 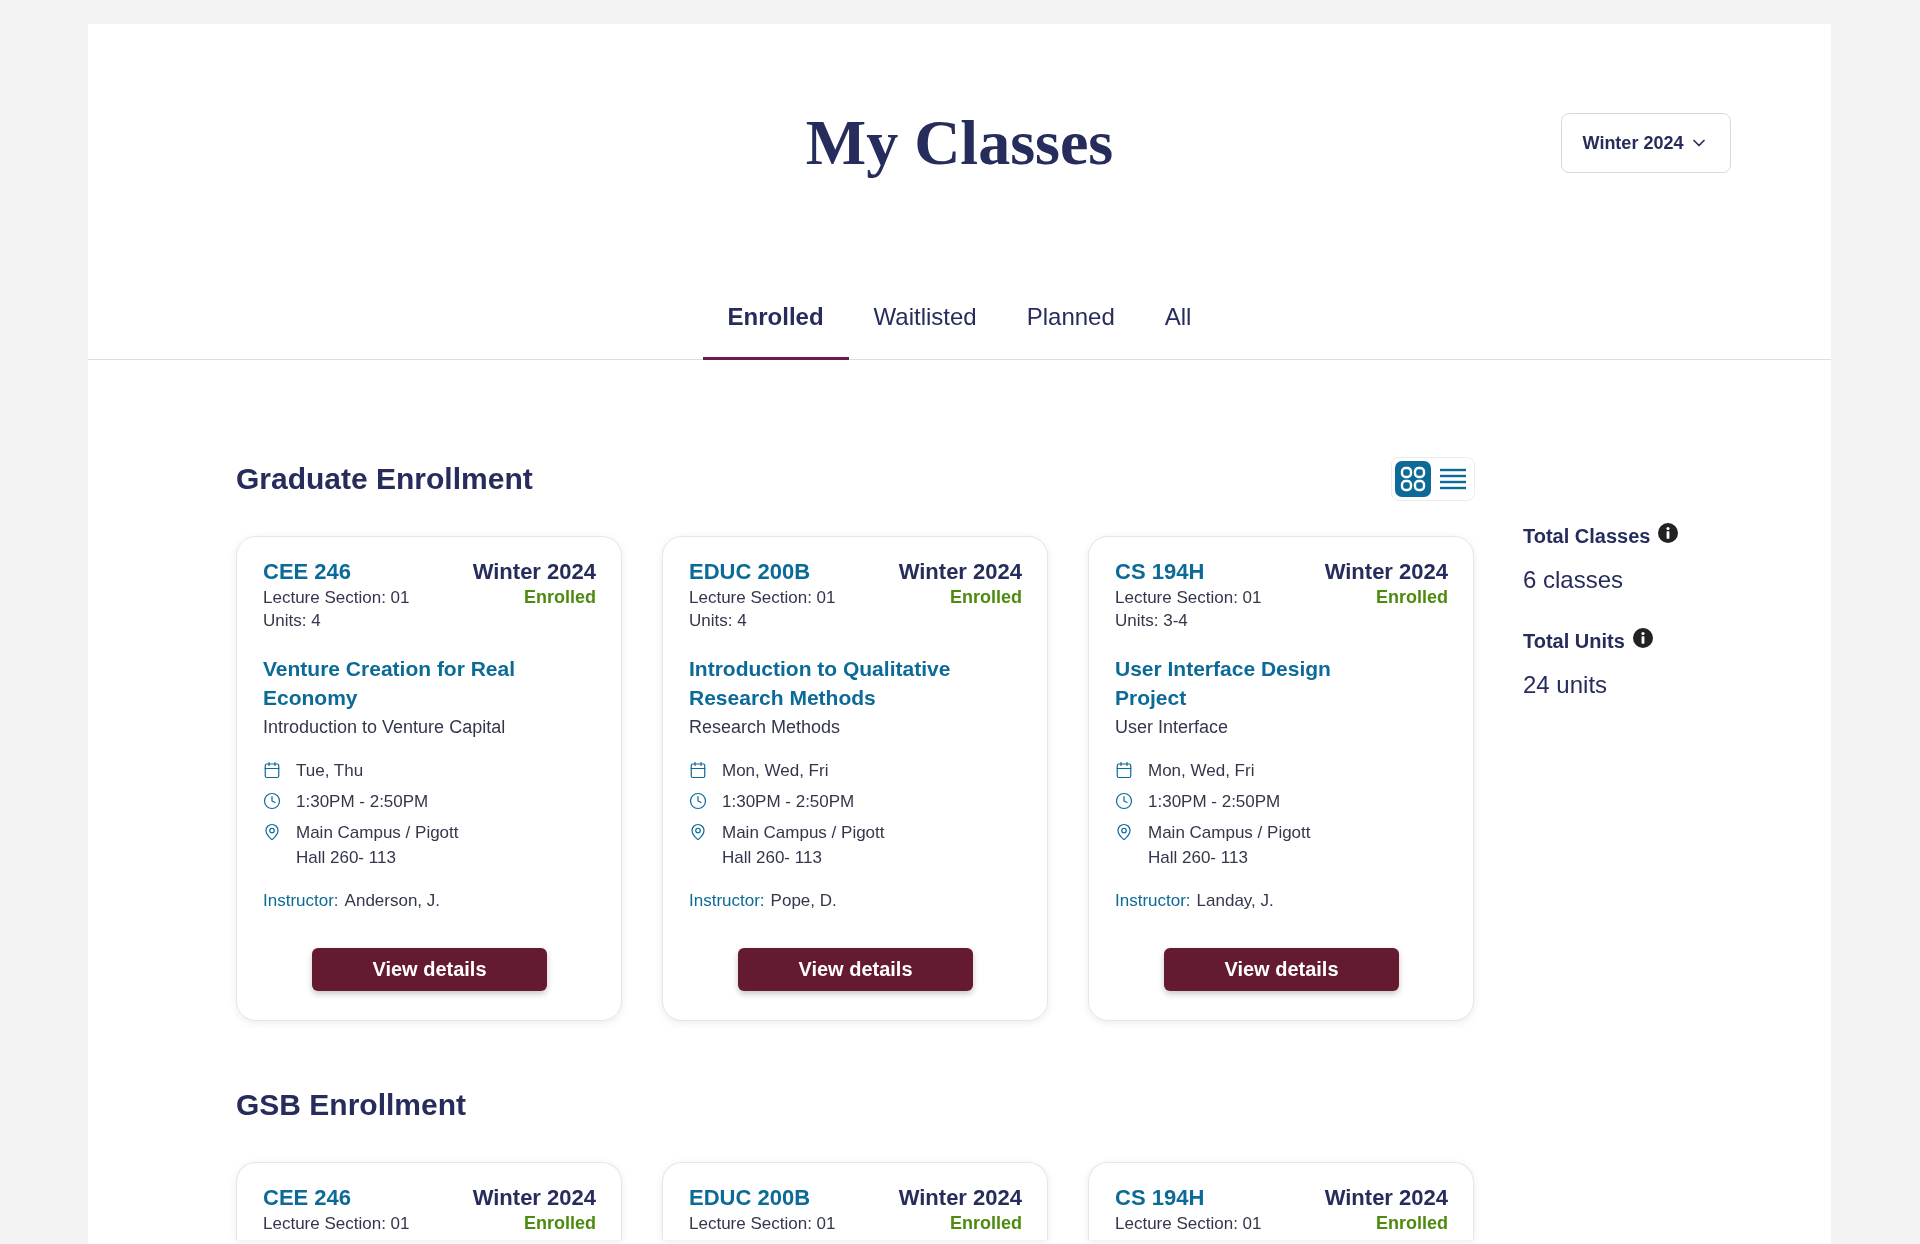 I want to click on term-dropdown: Winter 2024, so click(x=1646, y=143).